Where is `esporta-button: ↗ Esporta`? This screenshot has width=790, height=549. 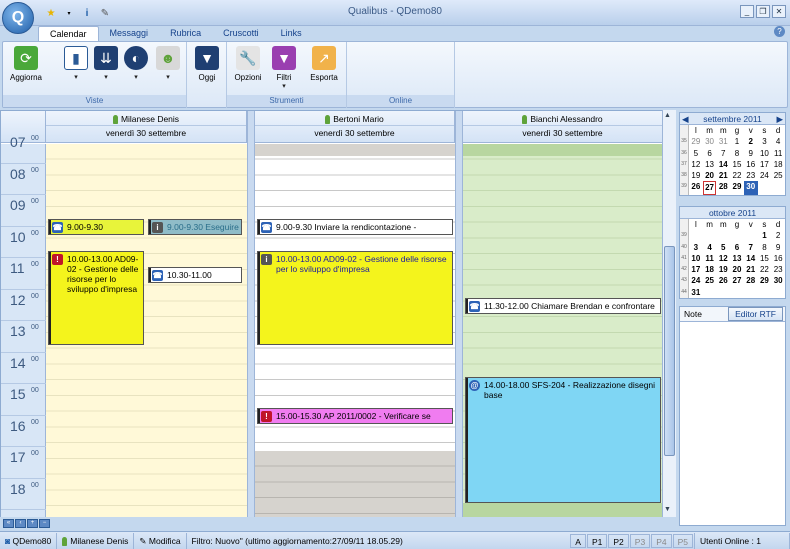 esporta-button: ↗ Esporta is located at coordinates (324, 64).